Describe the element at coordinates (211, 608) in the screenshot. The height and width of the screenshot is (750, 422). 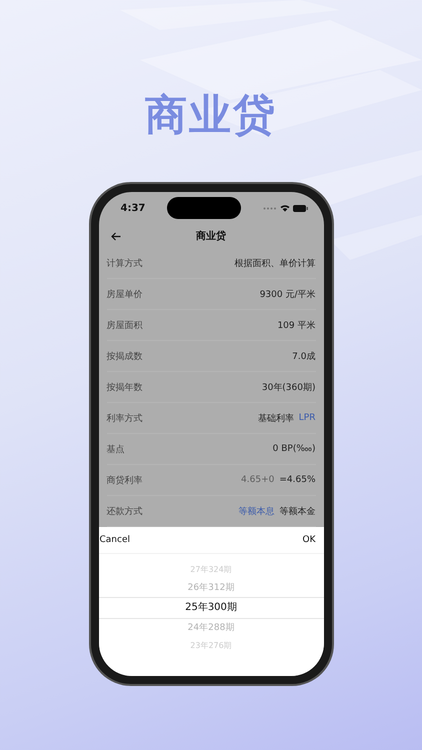
I see `picker-item: 25年300期` at that location.